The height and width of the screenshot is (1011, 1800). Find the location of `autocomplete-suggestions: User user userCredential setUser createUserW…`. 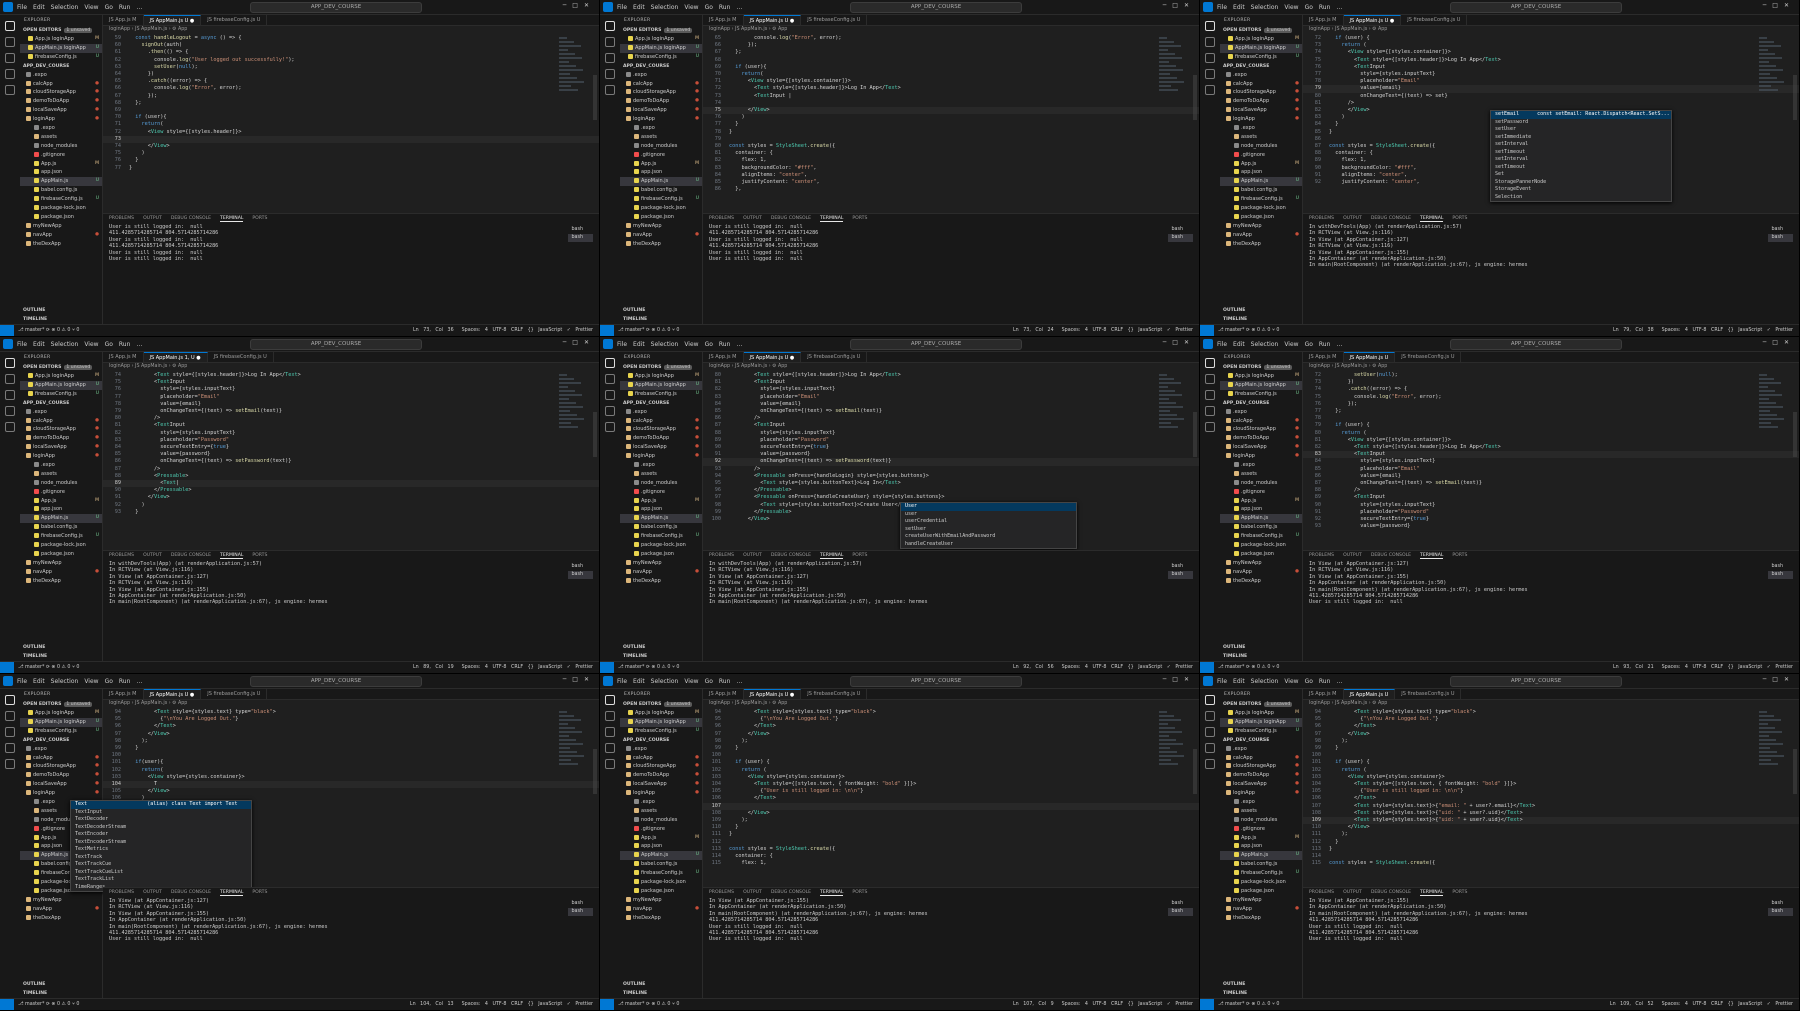

autocomplete-suggestions: User user userCredential setUser createUserW… is located at coordinates (988, 525).